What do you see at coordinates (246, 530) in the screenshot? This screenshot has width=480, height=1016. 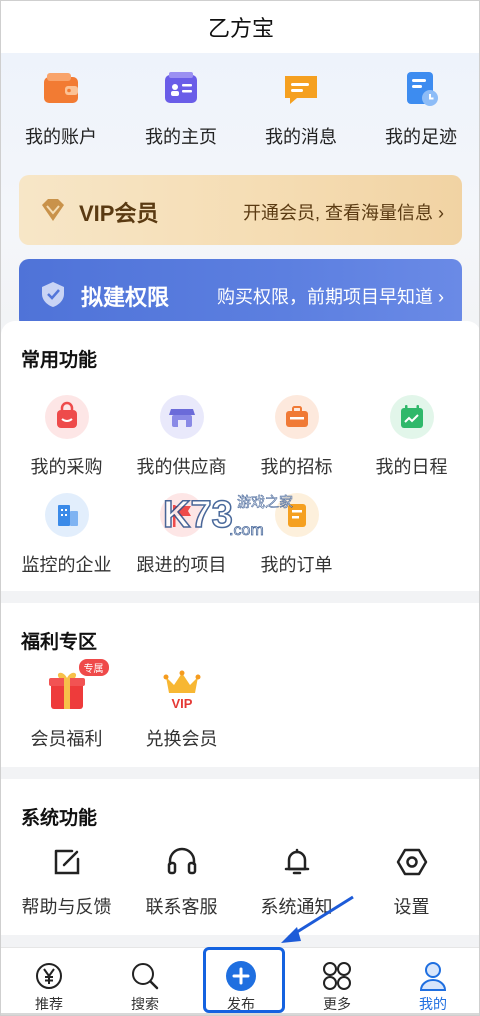 I see `watermark-domain: .com` at bounding box center [246, 530].